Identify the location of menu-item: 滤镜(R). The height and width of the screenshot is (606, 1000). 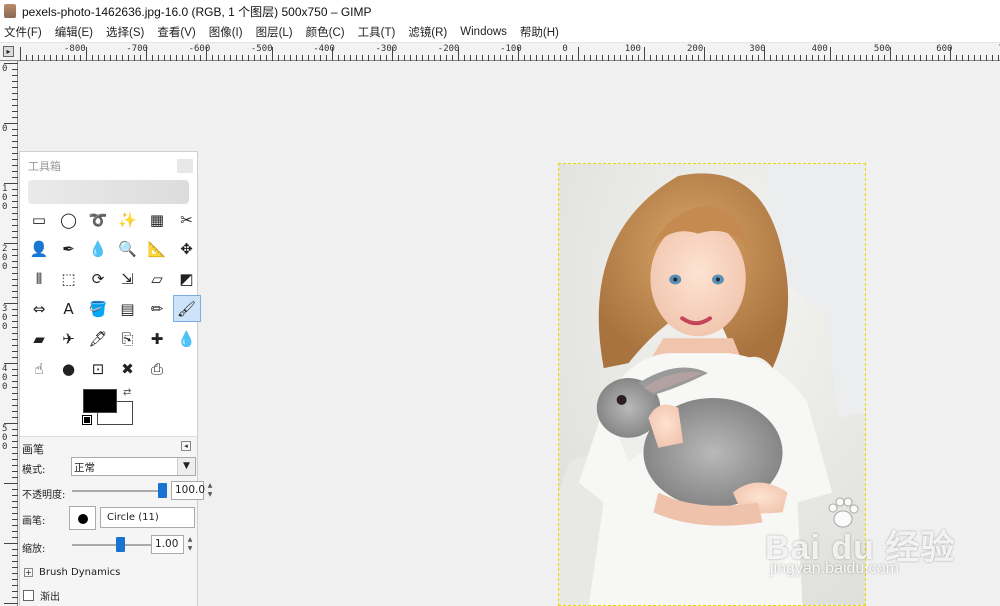
(427, 32).